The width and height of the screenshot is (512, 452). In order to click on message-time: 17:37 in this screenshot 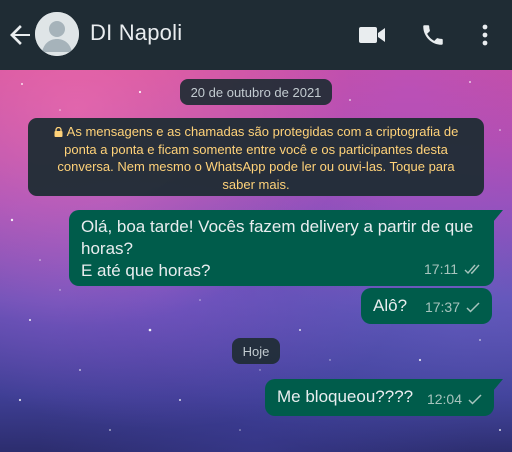, I will do `click(442, 307)`.